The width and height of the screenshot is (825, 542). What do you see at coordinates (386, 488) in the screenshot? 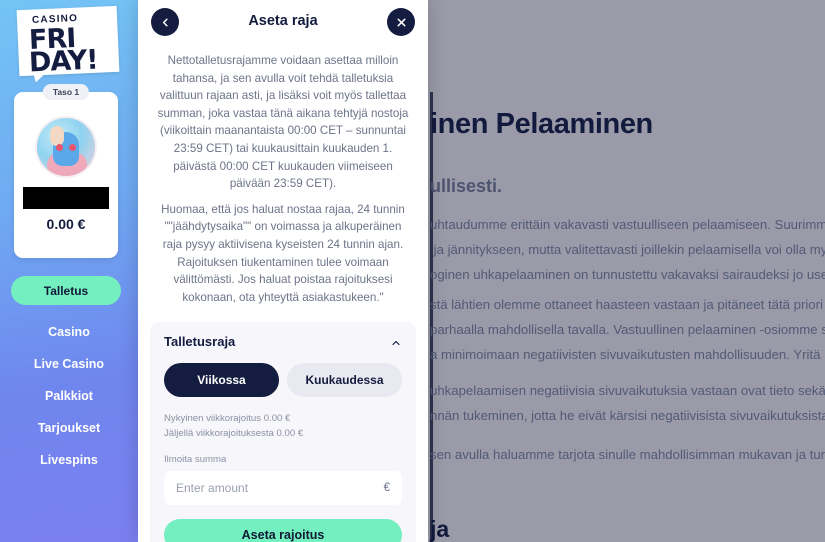
I see `euro-symbol-icon: €` at bounding box center [386, 488].